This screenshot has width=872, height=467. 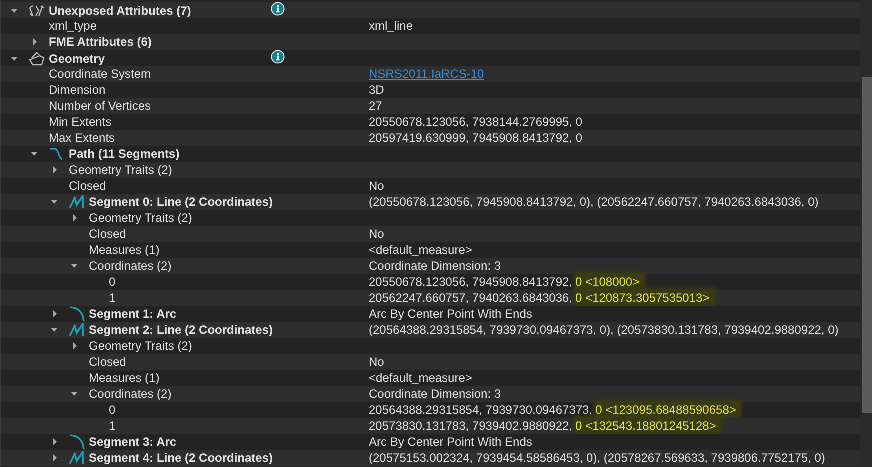 I want to click on scrollbar-track, so click(x=866, y=233).